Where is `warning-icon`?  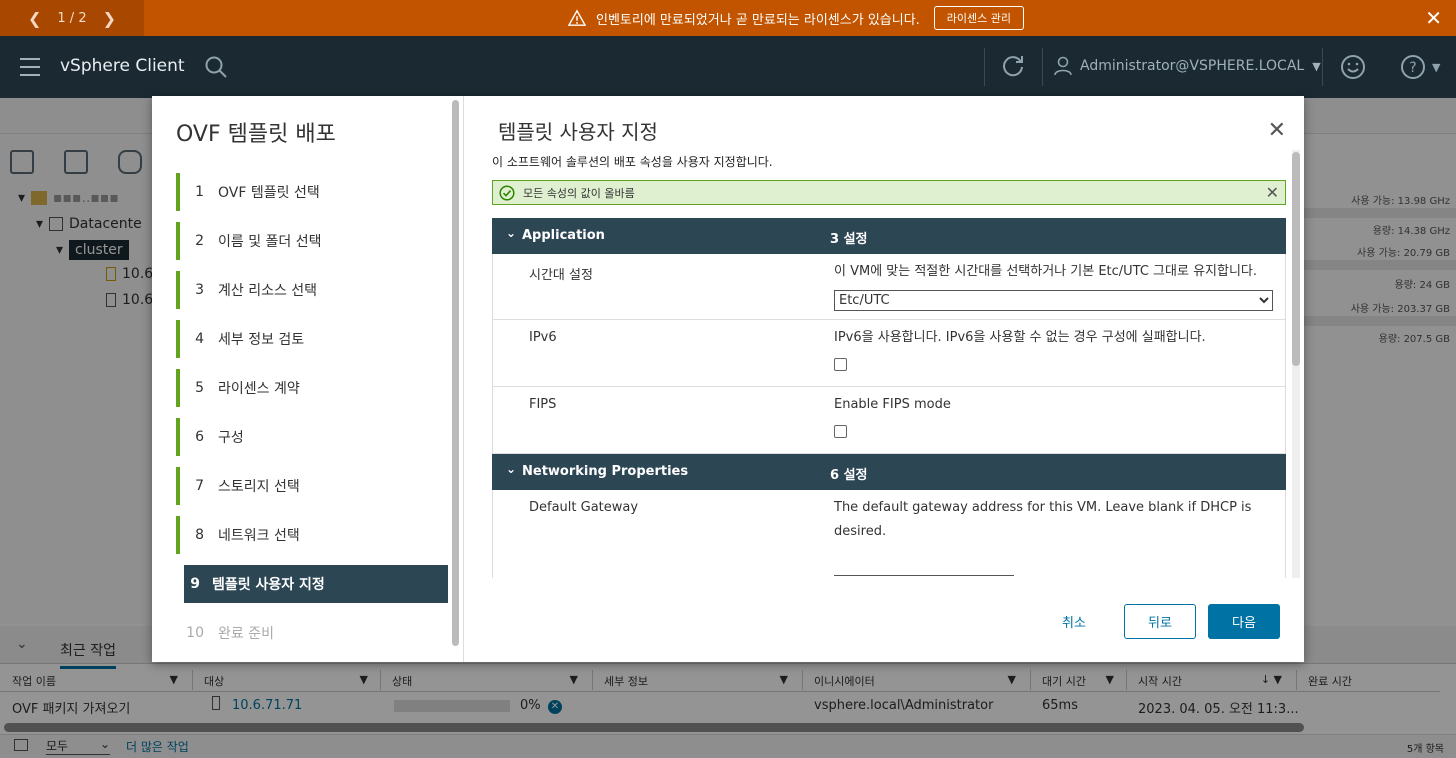 warning-icon is located at coordinates (577, 17).